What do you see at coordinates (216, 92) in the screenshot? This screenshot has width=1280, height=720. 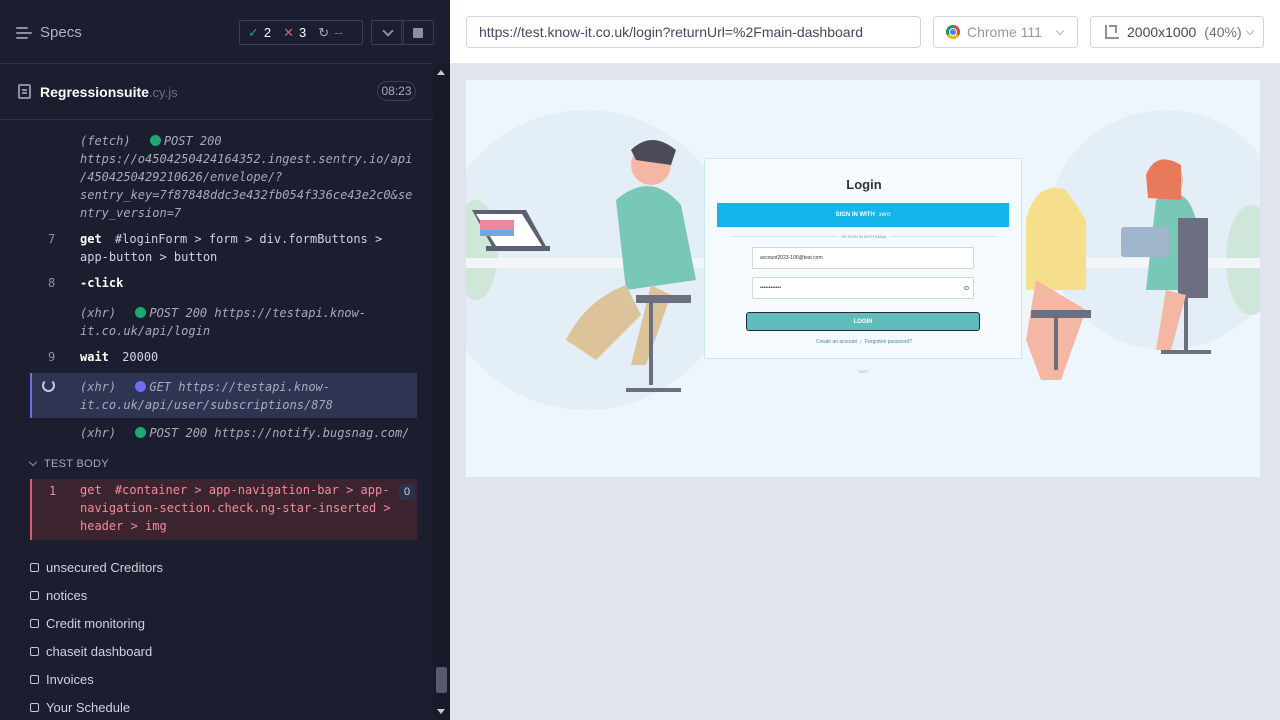 I see `spec-header: Regressionsuite.cy.js` at bounding box center [216, 92].